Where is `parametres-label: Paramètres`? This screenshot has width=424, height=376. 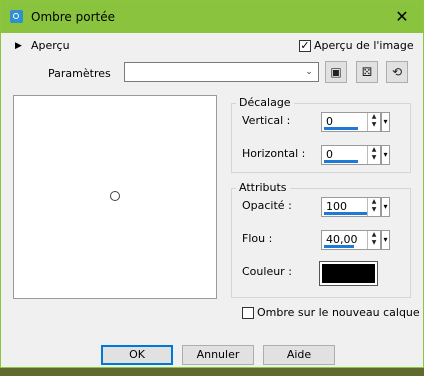 parametres-label: Paramètres is located at coordinates (79, 73).